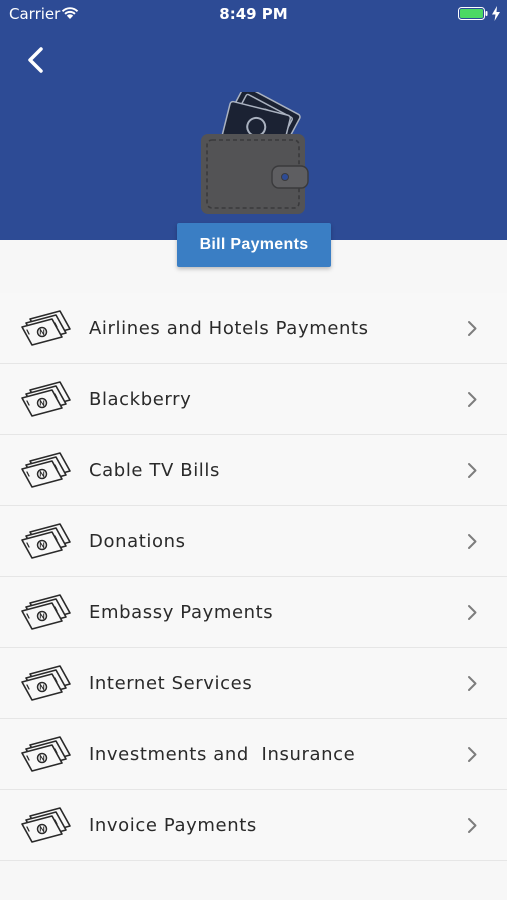 This screenshot has height=900, width=507. What do you see at coordinates (473, 13) in the screenshot?
I see `battery-icon` at bounding box center [473, 13].